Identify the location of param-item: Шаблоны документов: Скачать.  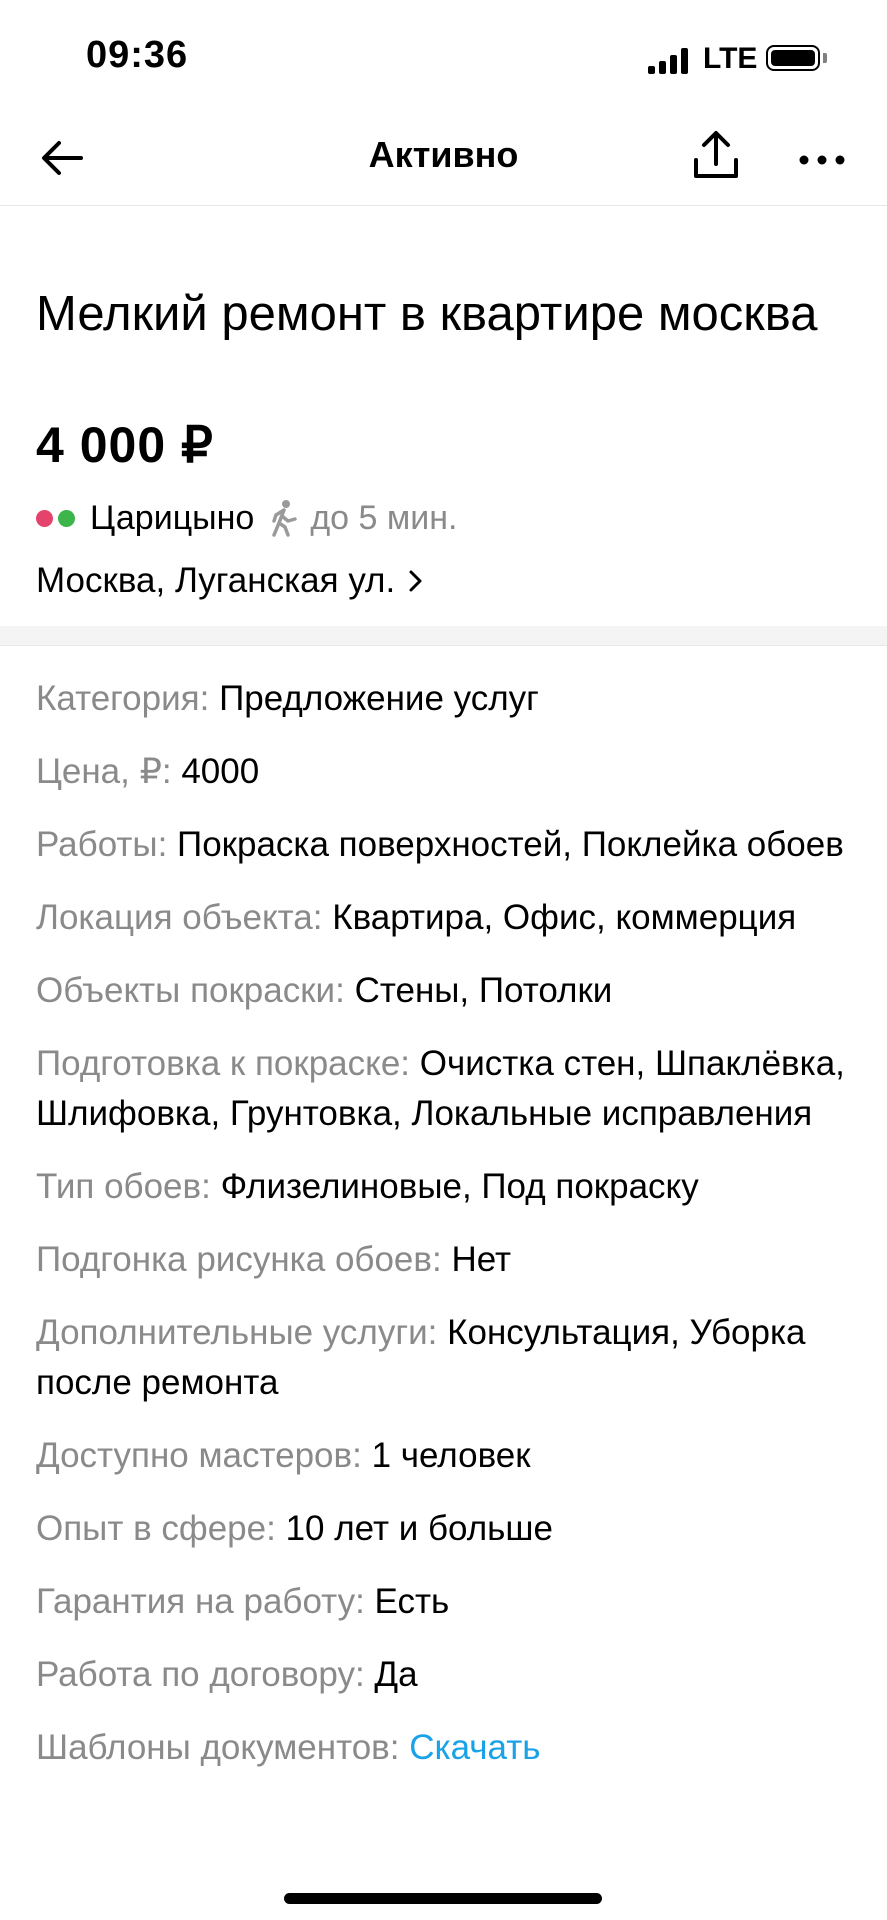
(446, 1748).